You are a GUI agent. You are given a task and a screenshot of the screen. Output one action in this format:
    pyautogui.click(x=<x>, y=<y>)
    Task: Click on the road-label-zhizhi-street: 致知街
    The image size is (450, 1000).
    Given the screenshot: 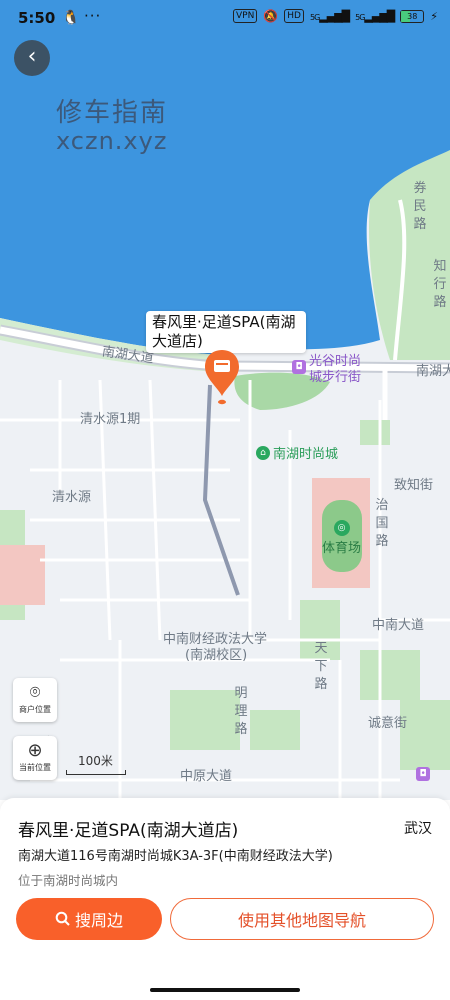 What is the action you would take?
    pyautogui.click(x=414, y=485)
    